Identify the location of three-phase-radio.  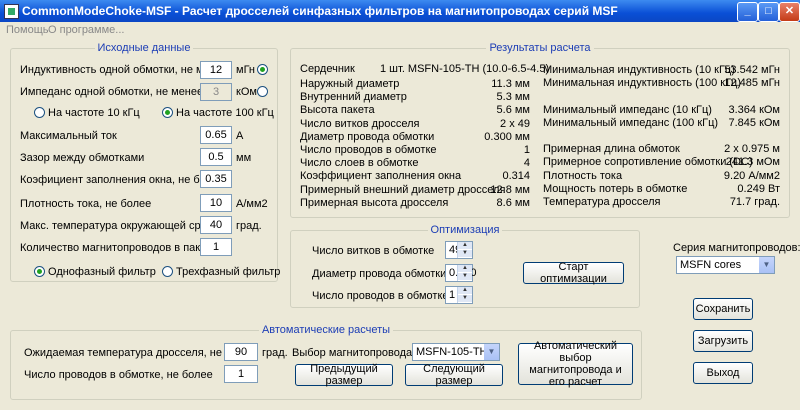
(167, 271).